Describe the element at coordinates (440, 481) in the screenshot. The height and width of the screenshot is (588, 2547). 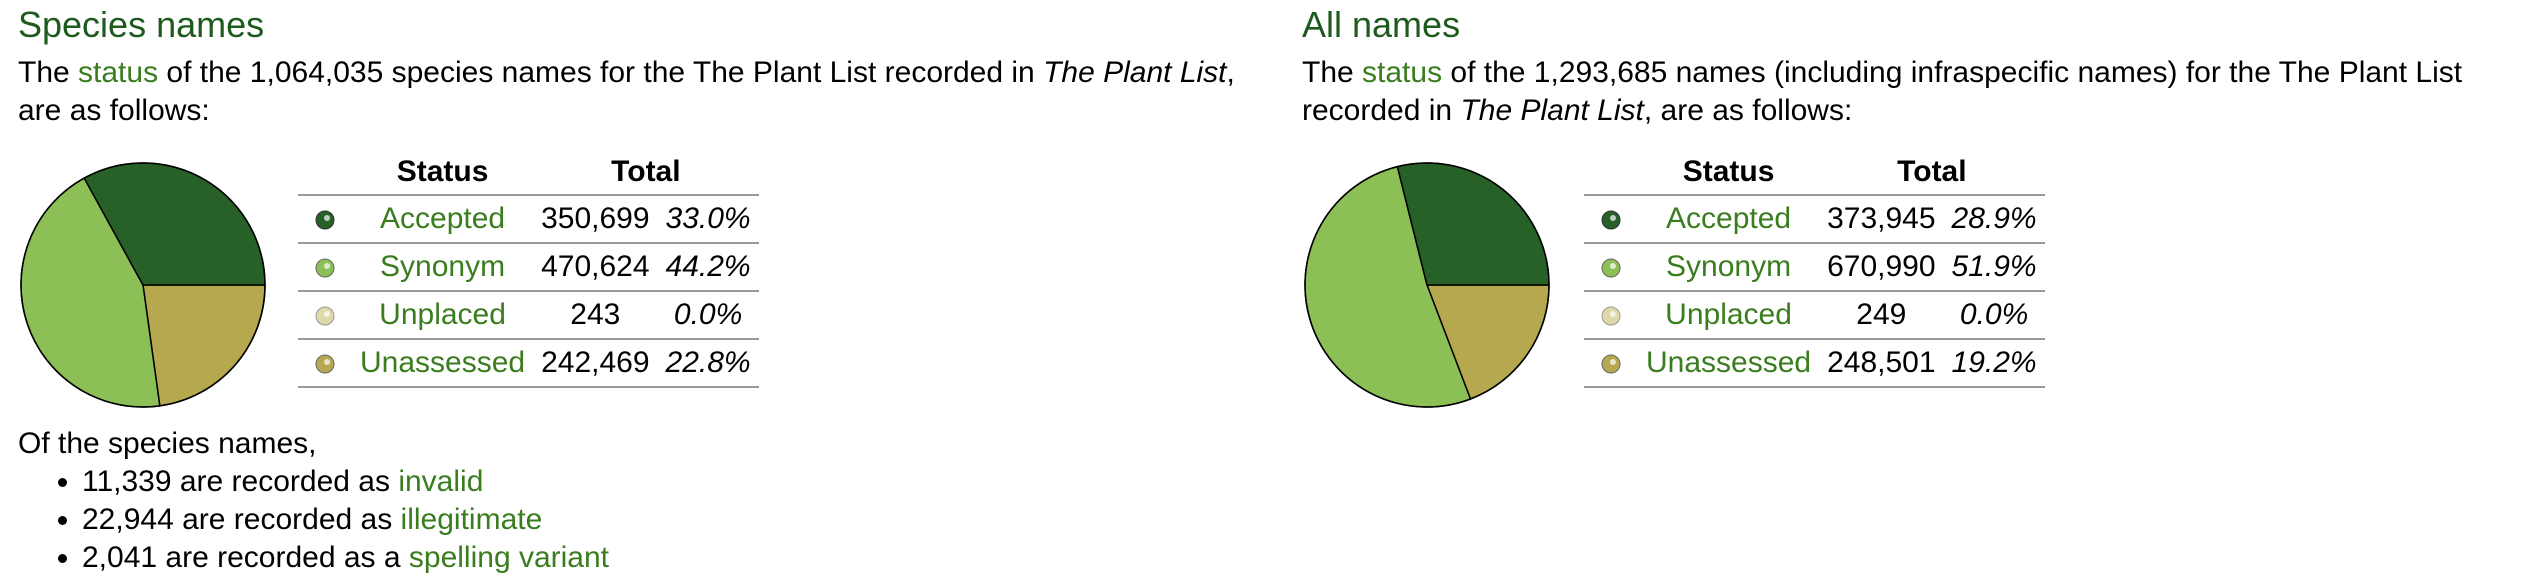
I see `invalid-link: invalid` at that location.